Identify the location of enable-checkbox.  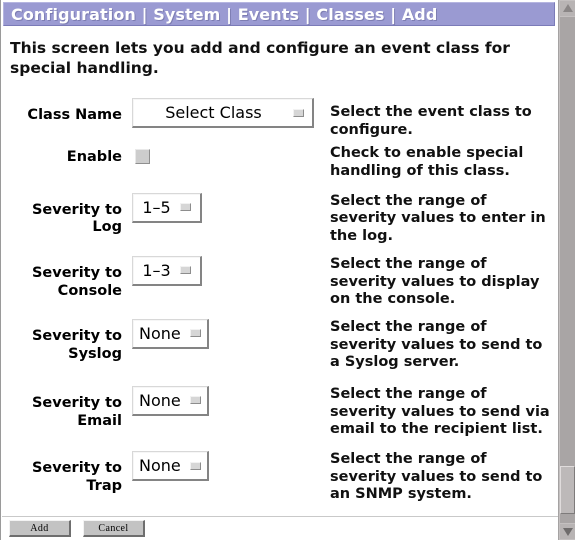
(142, 157).